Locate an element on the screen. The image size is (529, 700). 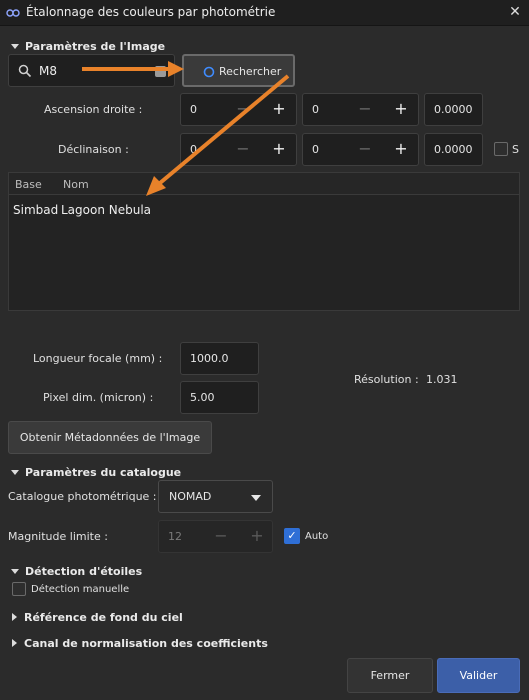
normalization-header: Canal de normalisation des coefficients is located at coordinates (140, 643).